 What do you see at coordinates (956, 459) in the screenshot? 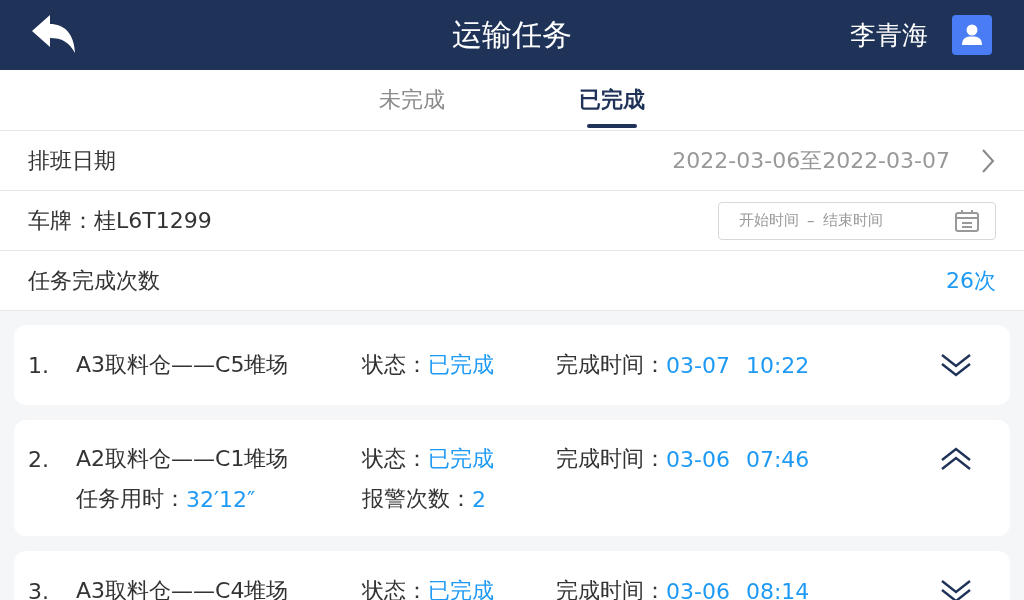
I see `double-chevron-up-icon` at bounding box center [956, 459].